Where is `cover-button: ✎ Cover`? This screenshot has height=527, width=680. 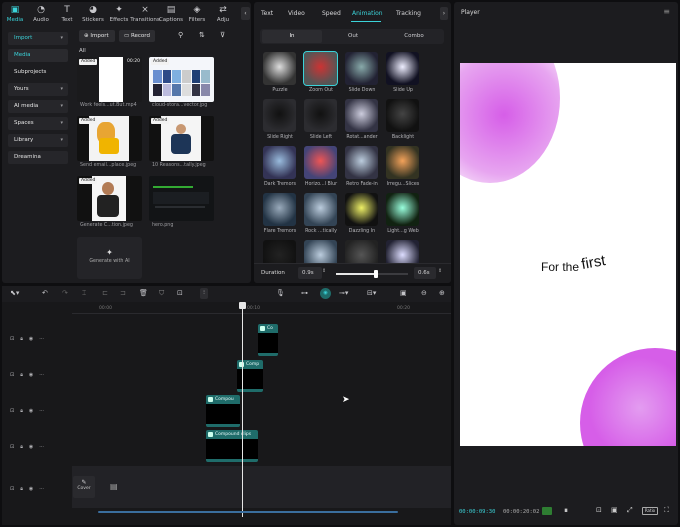 cover-button: ✎ Cover is located at coordinates (84, 487).